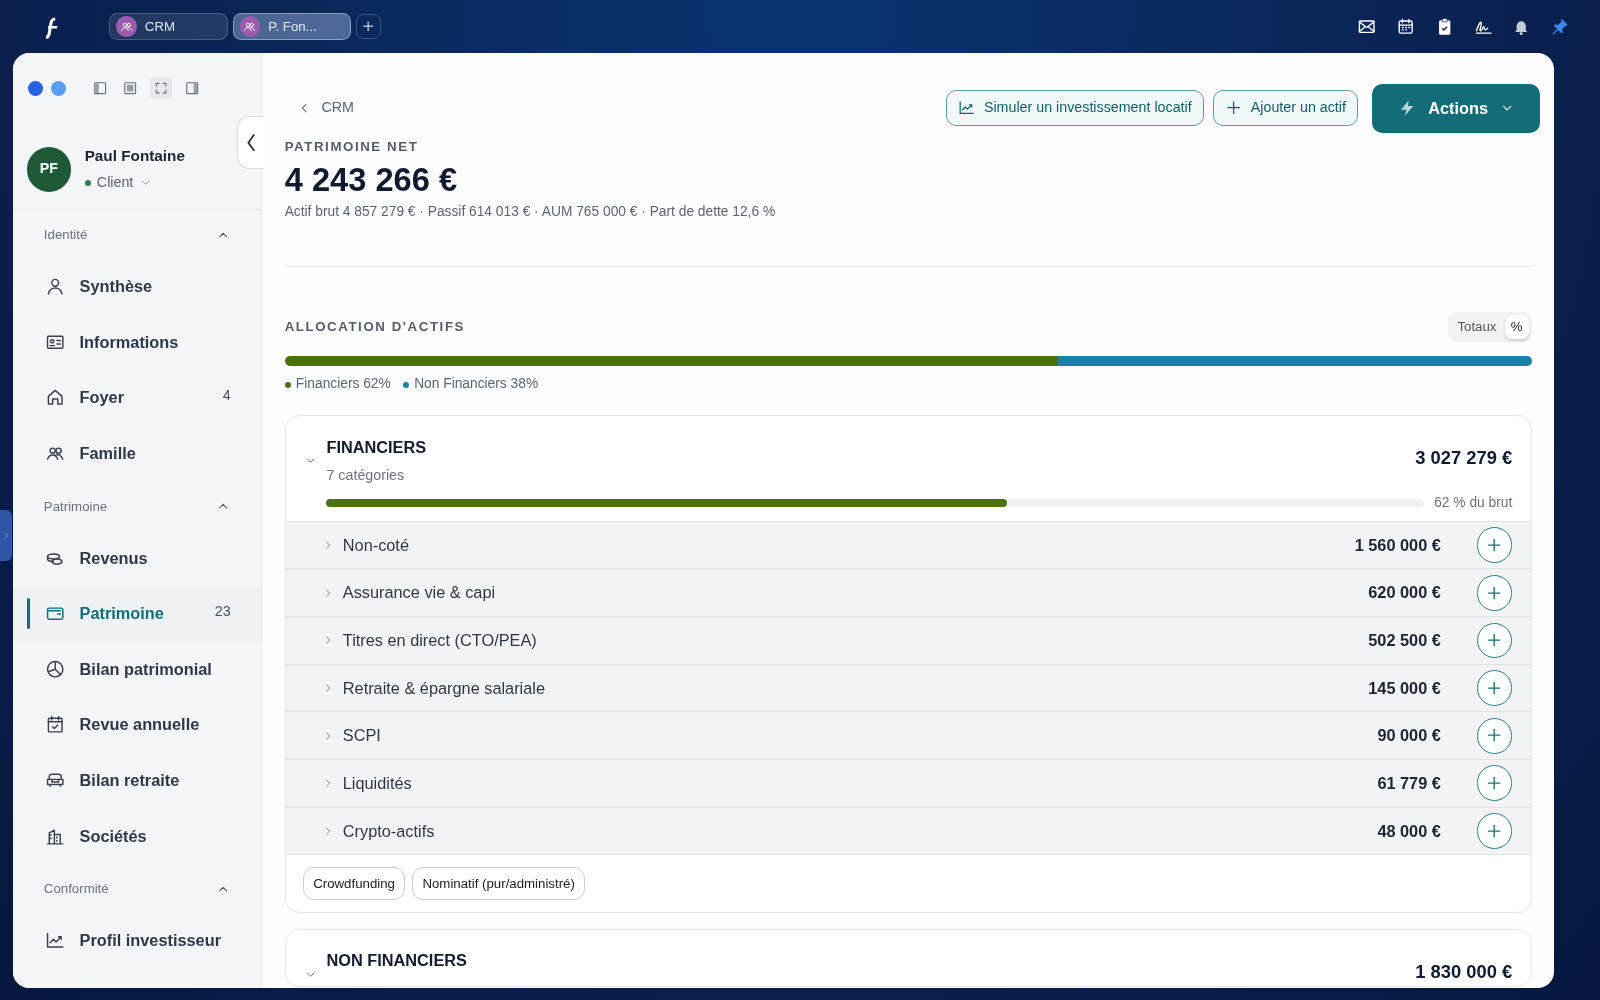 The width and height of the screenshot is (1600, 1000). Describe the element at coordinates (118, 182) in the screenshot. I see `status-dropdown: Client` at that location.